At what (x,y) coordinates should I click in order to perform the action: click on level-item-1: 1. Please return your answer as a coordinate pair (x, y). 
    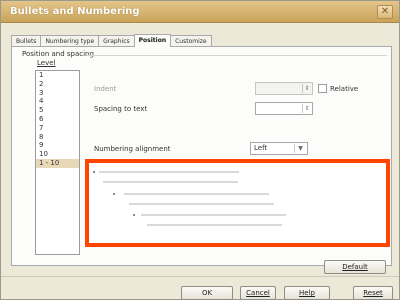
    Looking at the image, I should click on (57, 75).